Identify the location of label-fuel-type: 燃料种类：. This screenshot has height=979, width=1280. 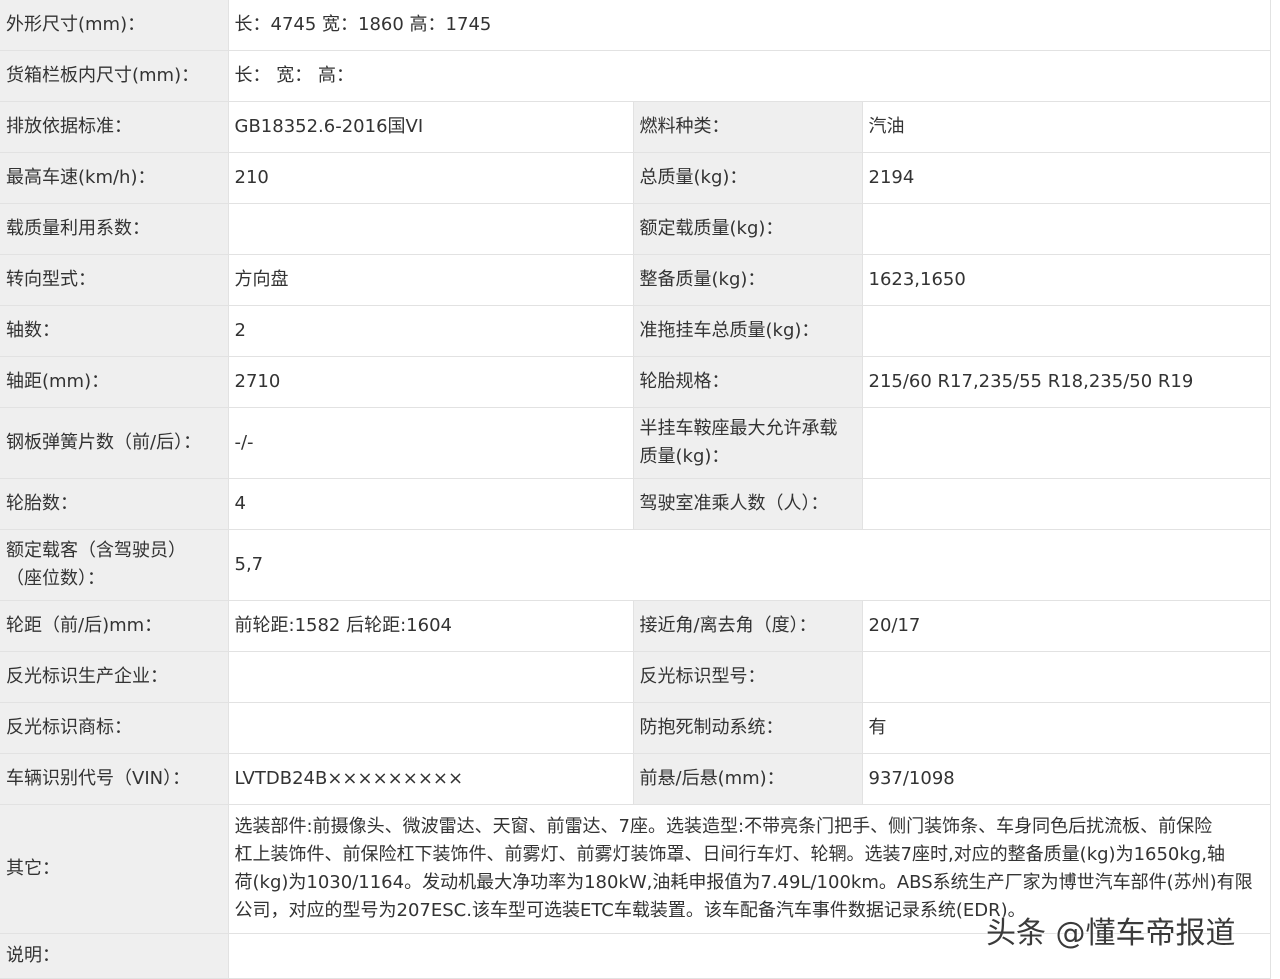
(748, 127).